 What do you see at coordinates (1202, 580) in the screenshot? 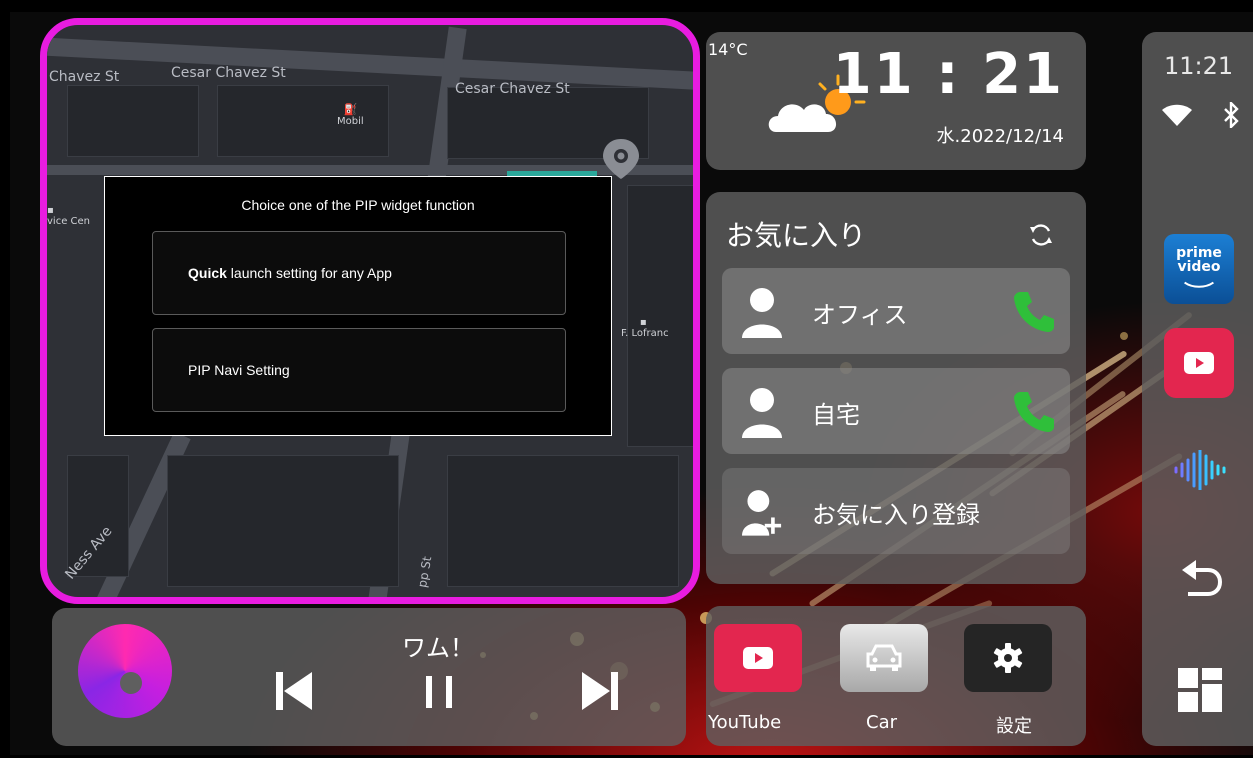
I see `back-icon` at bounding box center [1202, 580].